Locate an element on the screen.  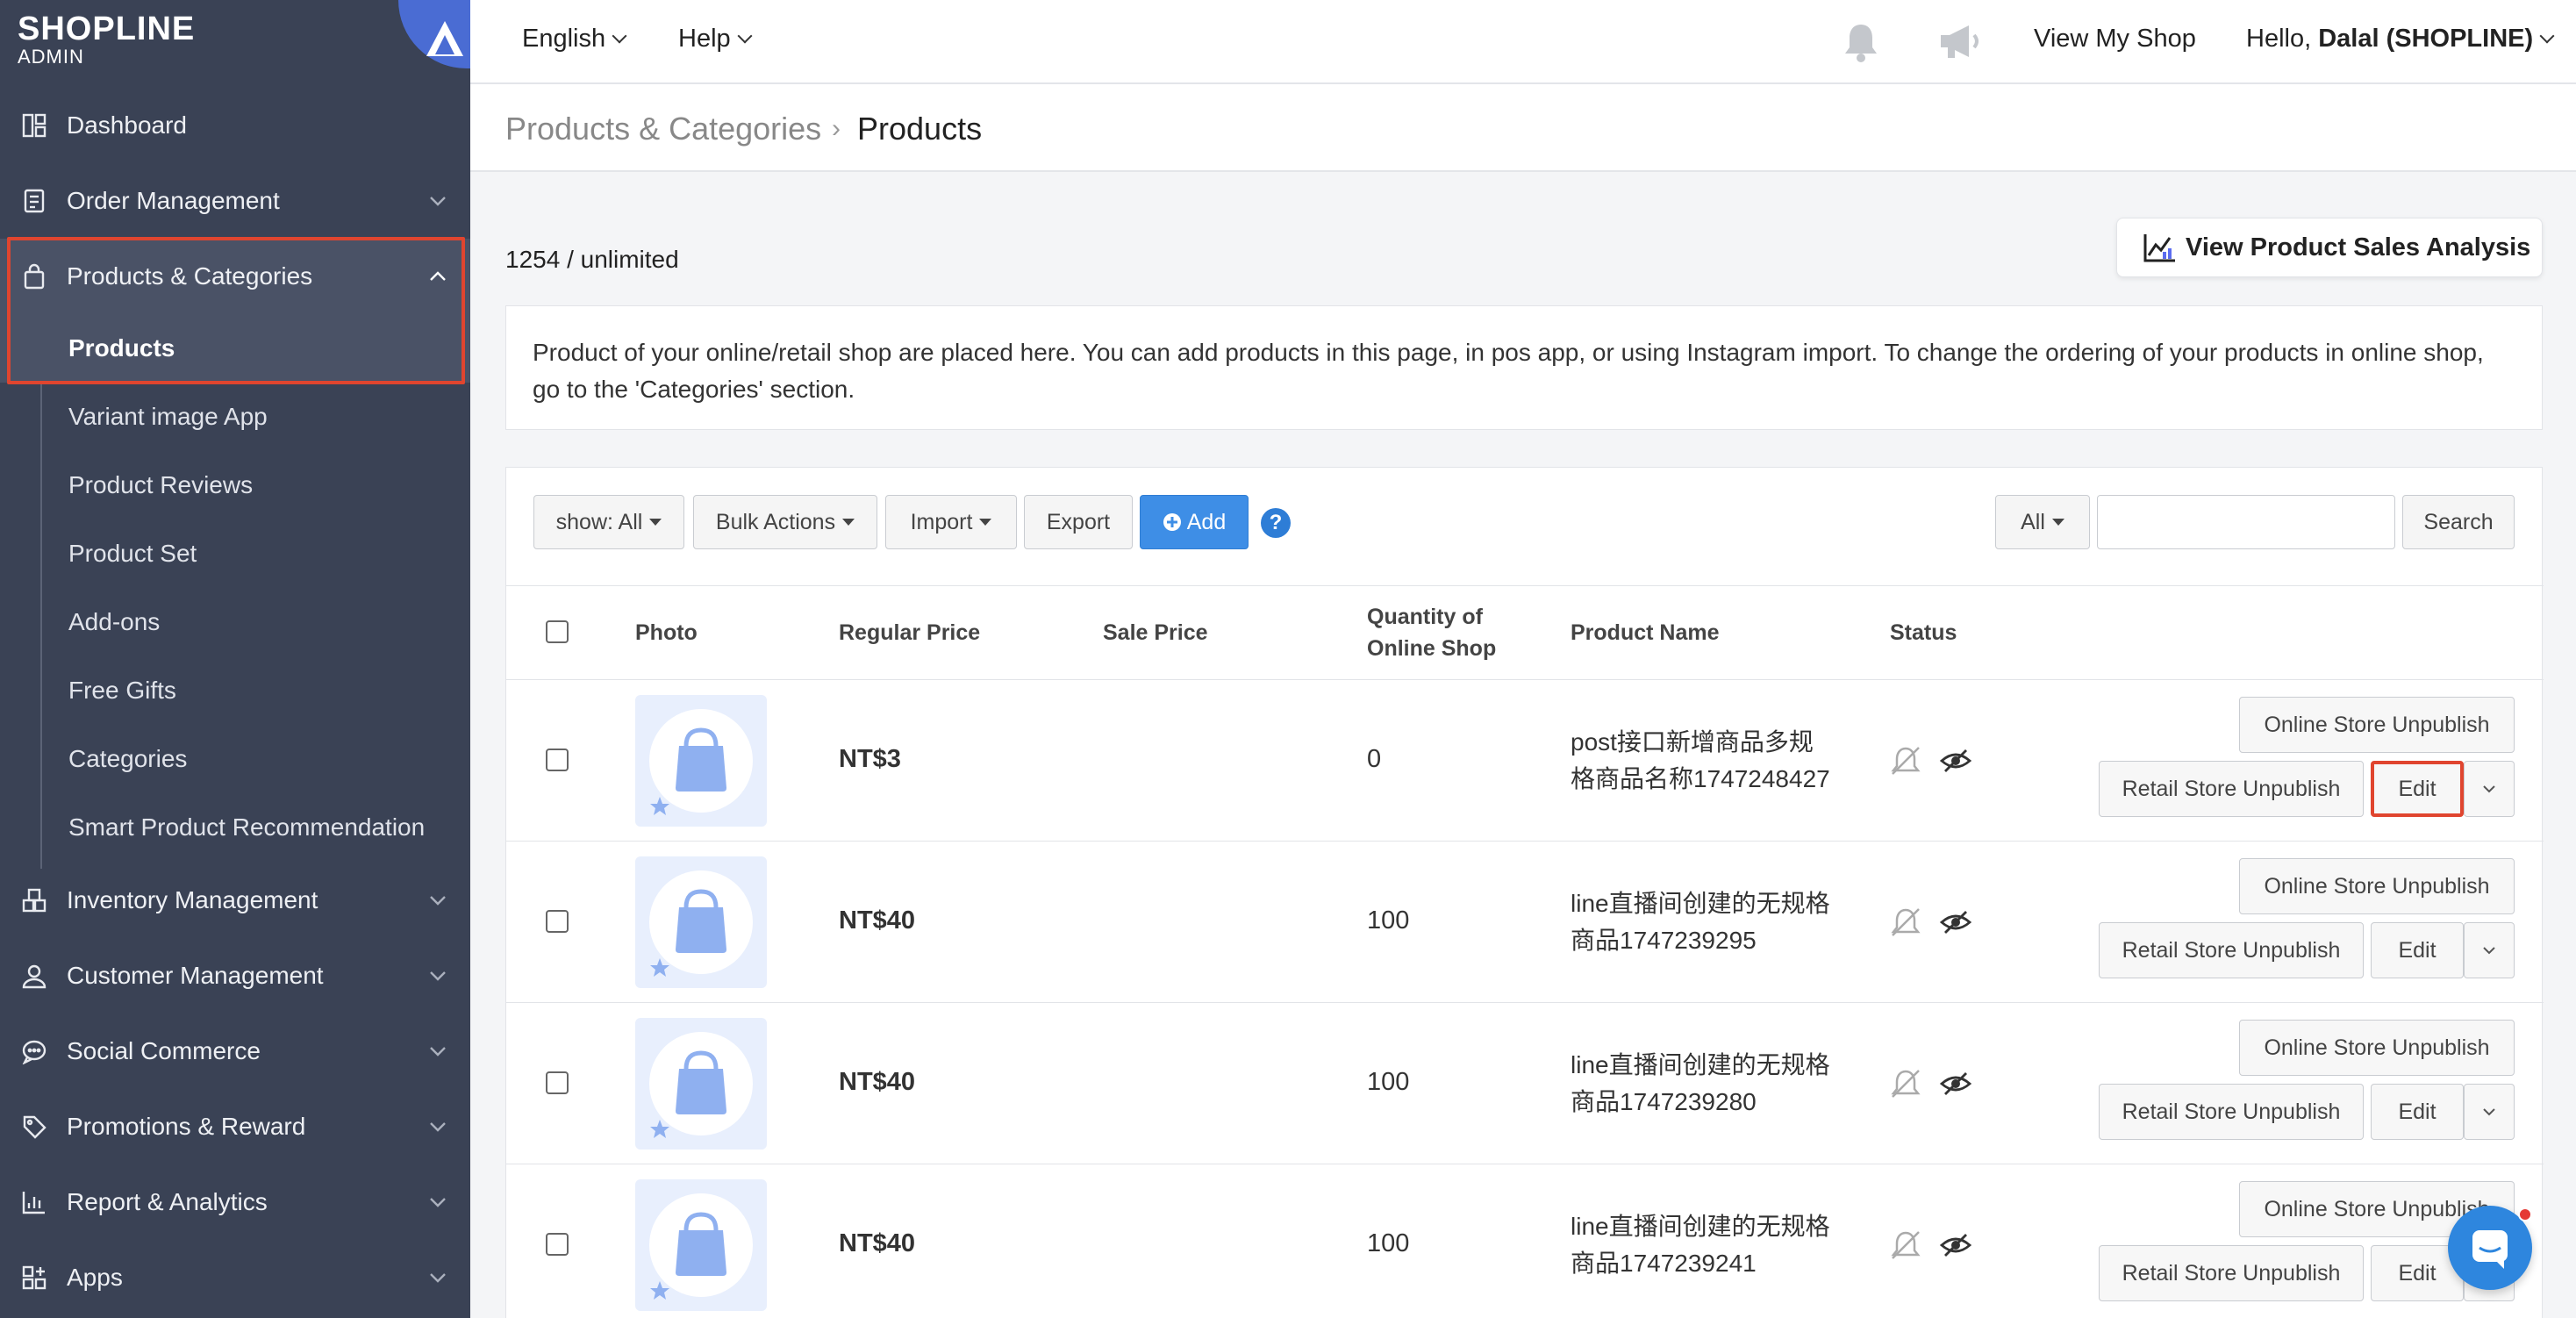
bulk-actions-label: Bulk Actions is located at coordinates (775, 521).